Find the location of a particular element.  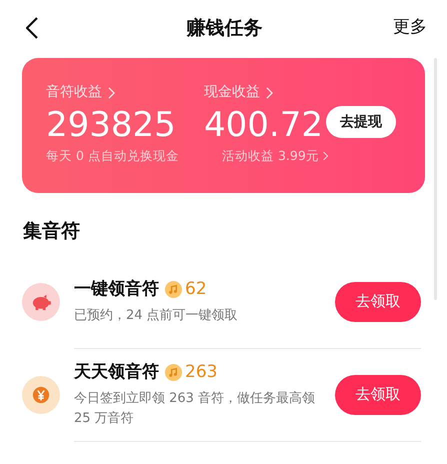

cash-income-label: 现金收益 is located at coordinates (232, 92).